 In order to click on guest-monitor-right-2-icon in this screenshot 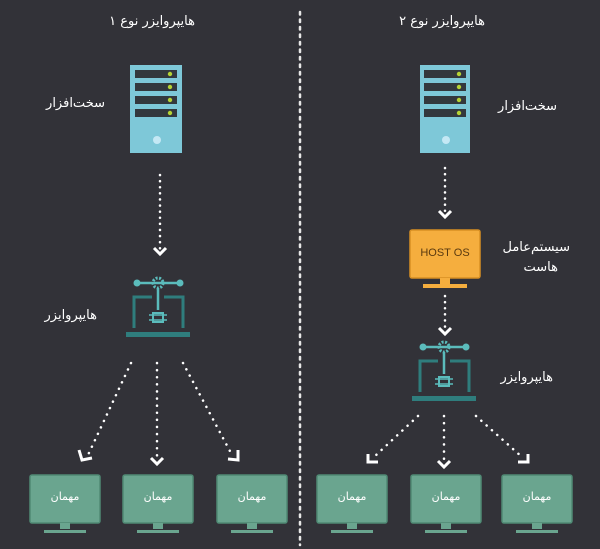, I will do `click(446, 503)`.